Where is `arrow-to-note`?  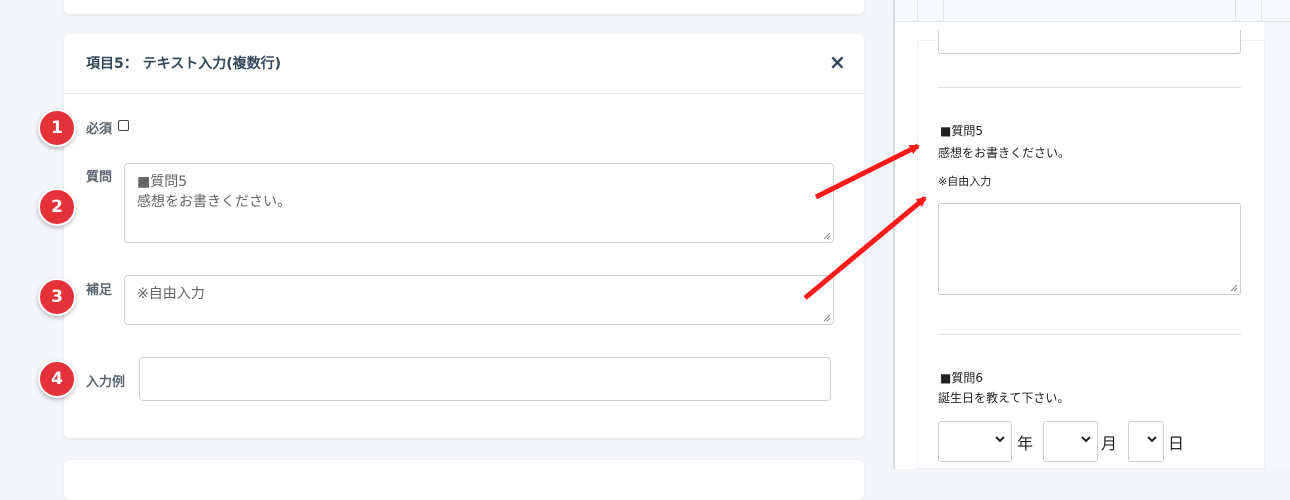
arrow-to-note is located at coordinates (865, 248).